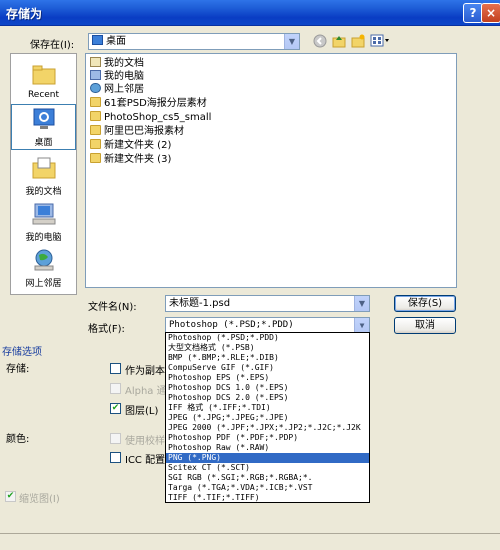  What do you see at coordinates (267, 488) in the screenshot?
I see `format-option: Targa (*.TGA;*.VDA;*.ICB;*.VST` at bounding box center [267, 488].